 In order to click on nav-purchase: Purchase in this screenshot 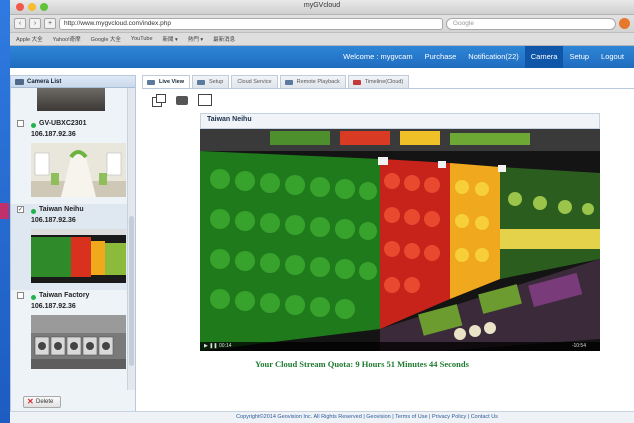, I will do `click(441, 57)`.